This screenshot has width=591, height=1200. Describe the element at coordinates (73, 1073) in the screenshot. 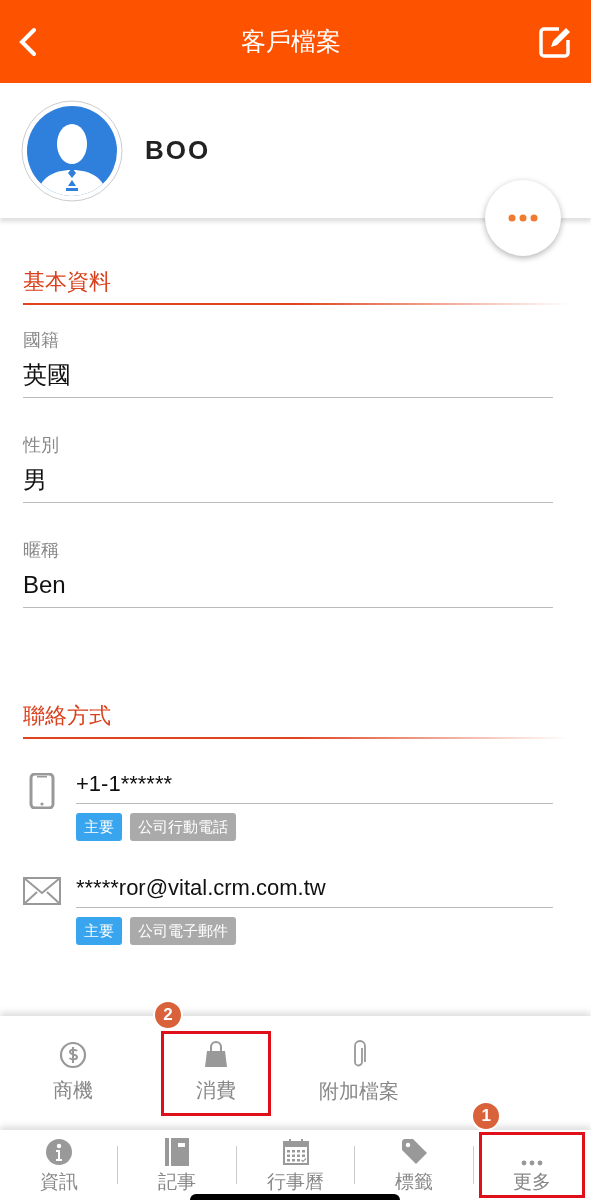

I see `menu-item: 商機` at that location.